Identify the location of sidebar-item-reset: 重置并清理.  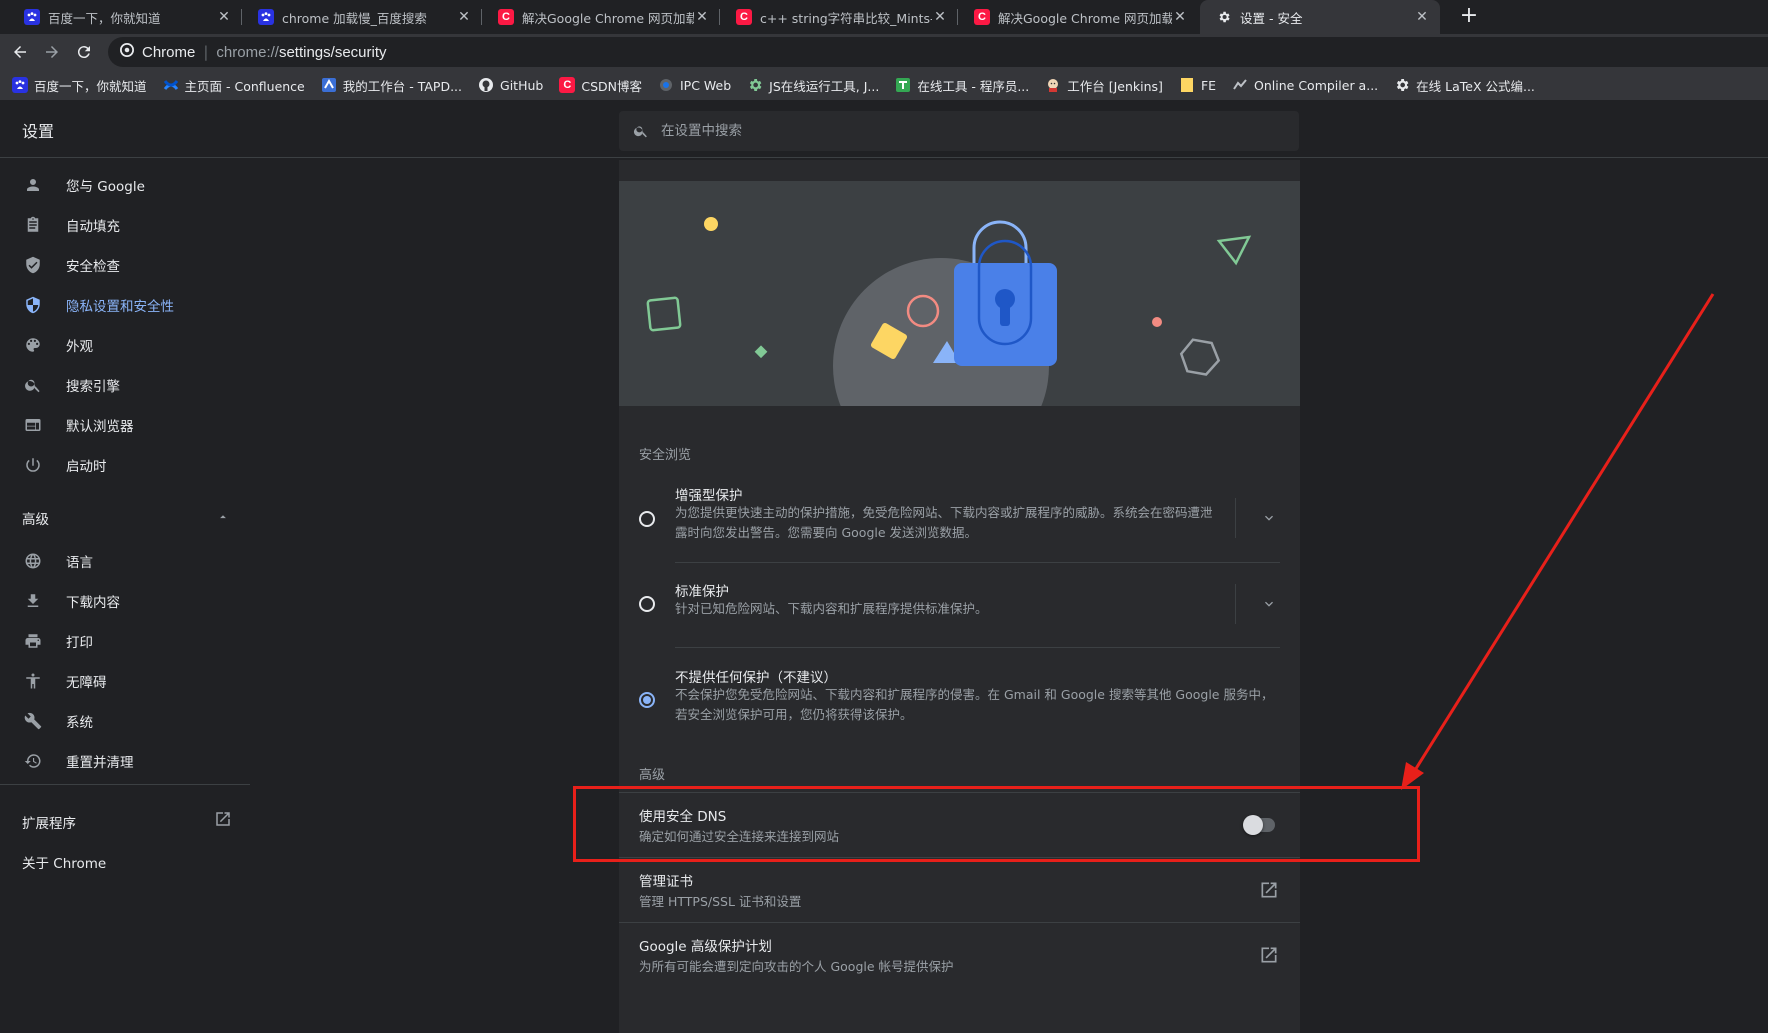
(125, 761).